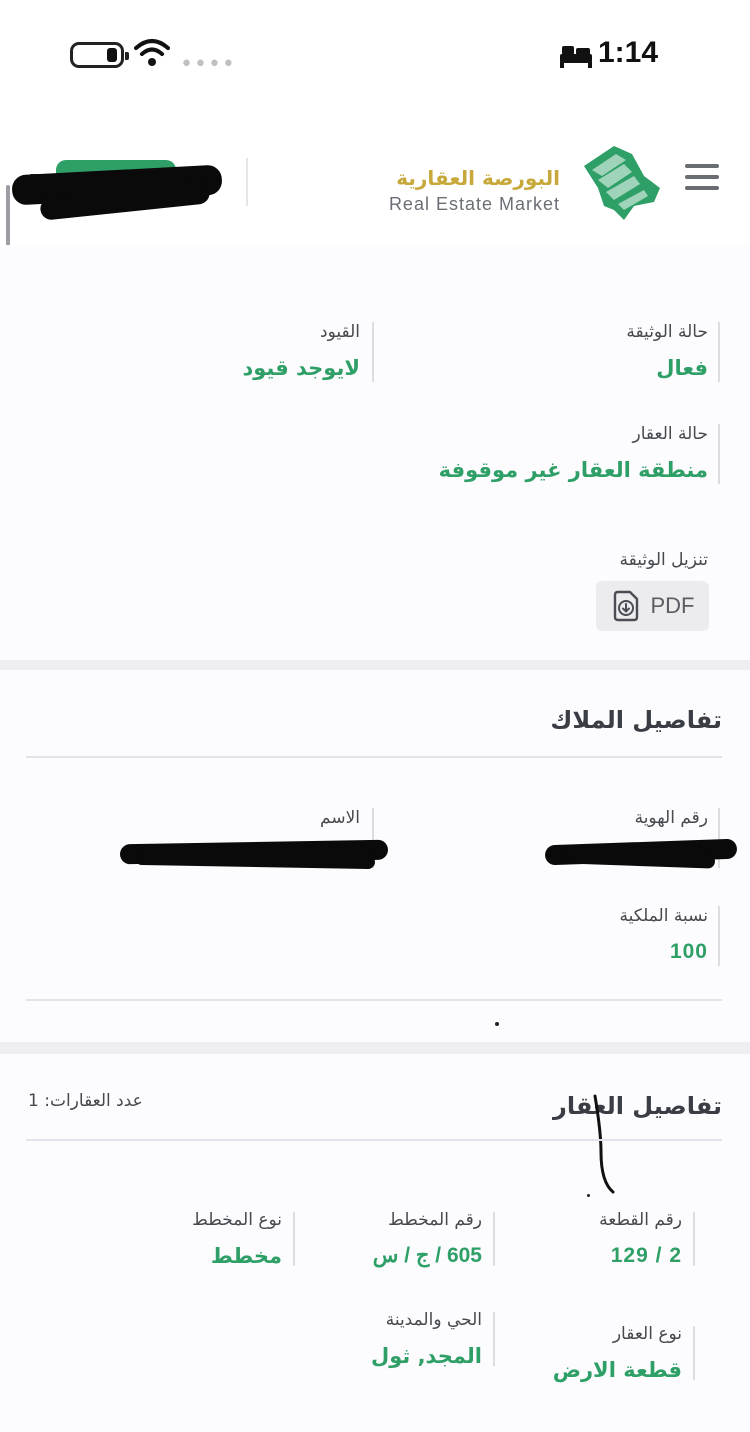  I want to click on pen-scribble, so click(604, 1144).